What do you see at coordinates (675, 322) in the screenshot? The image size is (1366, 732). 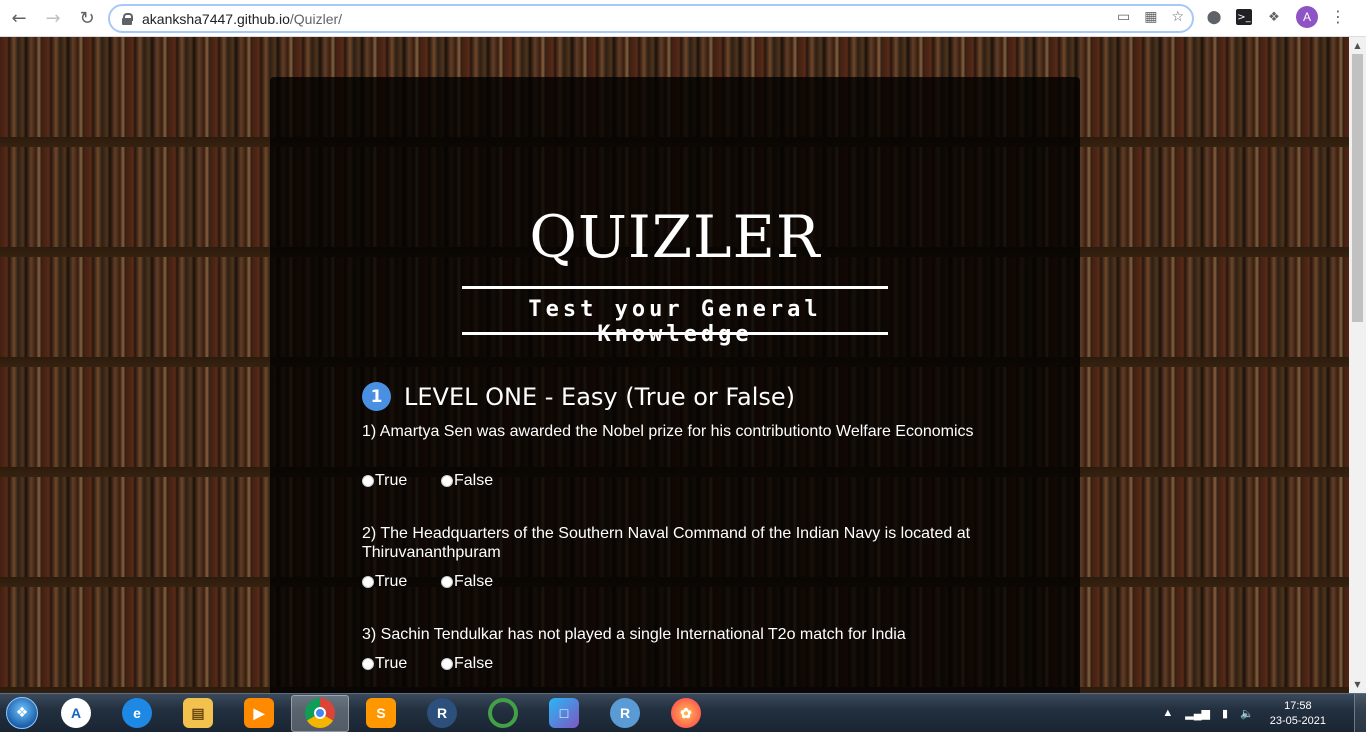 I see `tagline: Test your General Knowledge` at bounding box center [675, 322].